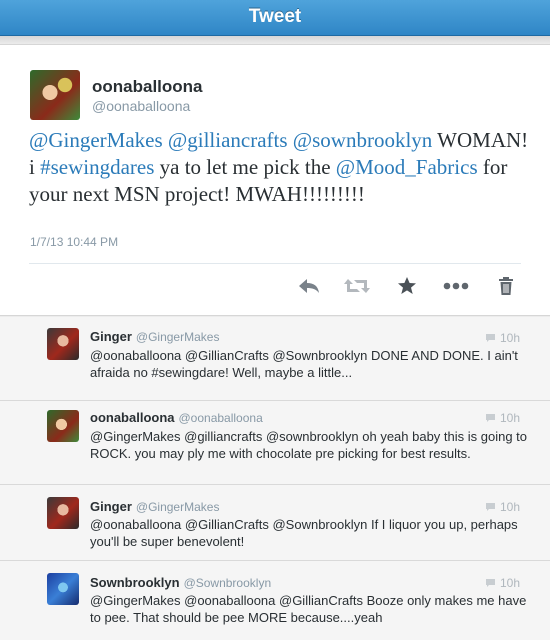 The height and width of the screenshot is (640, 550). Describe the element at coordinates (275, 18) in the screenshot. I see `nav-title: Tweet` at that location.